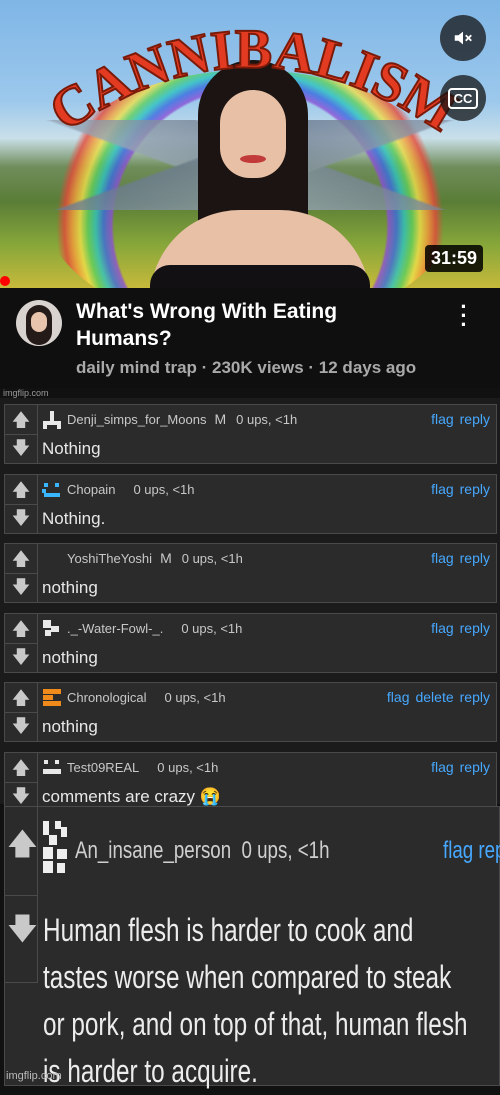  I want to click on delete-link: delete, so click(434, 697).